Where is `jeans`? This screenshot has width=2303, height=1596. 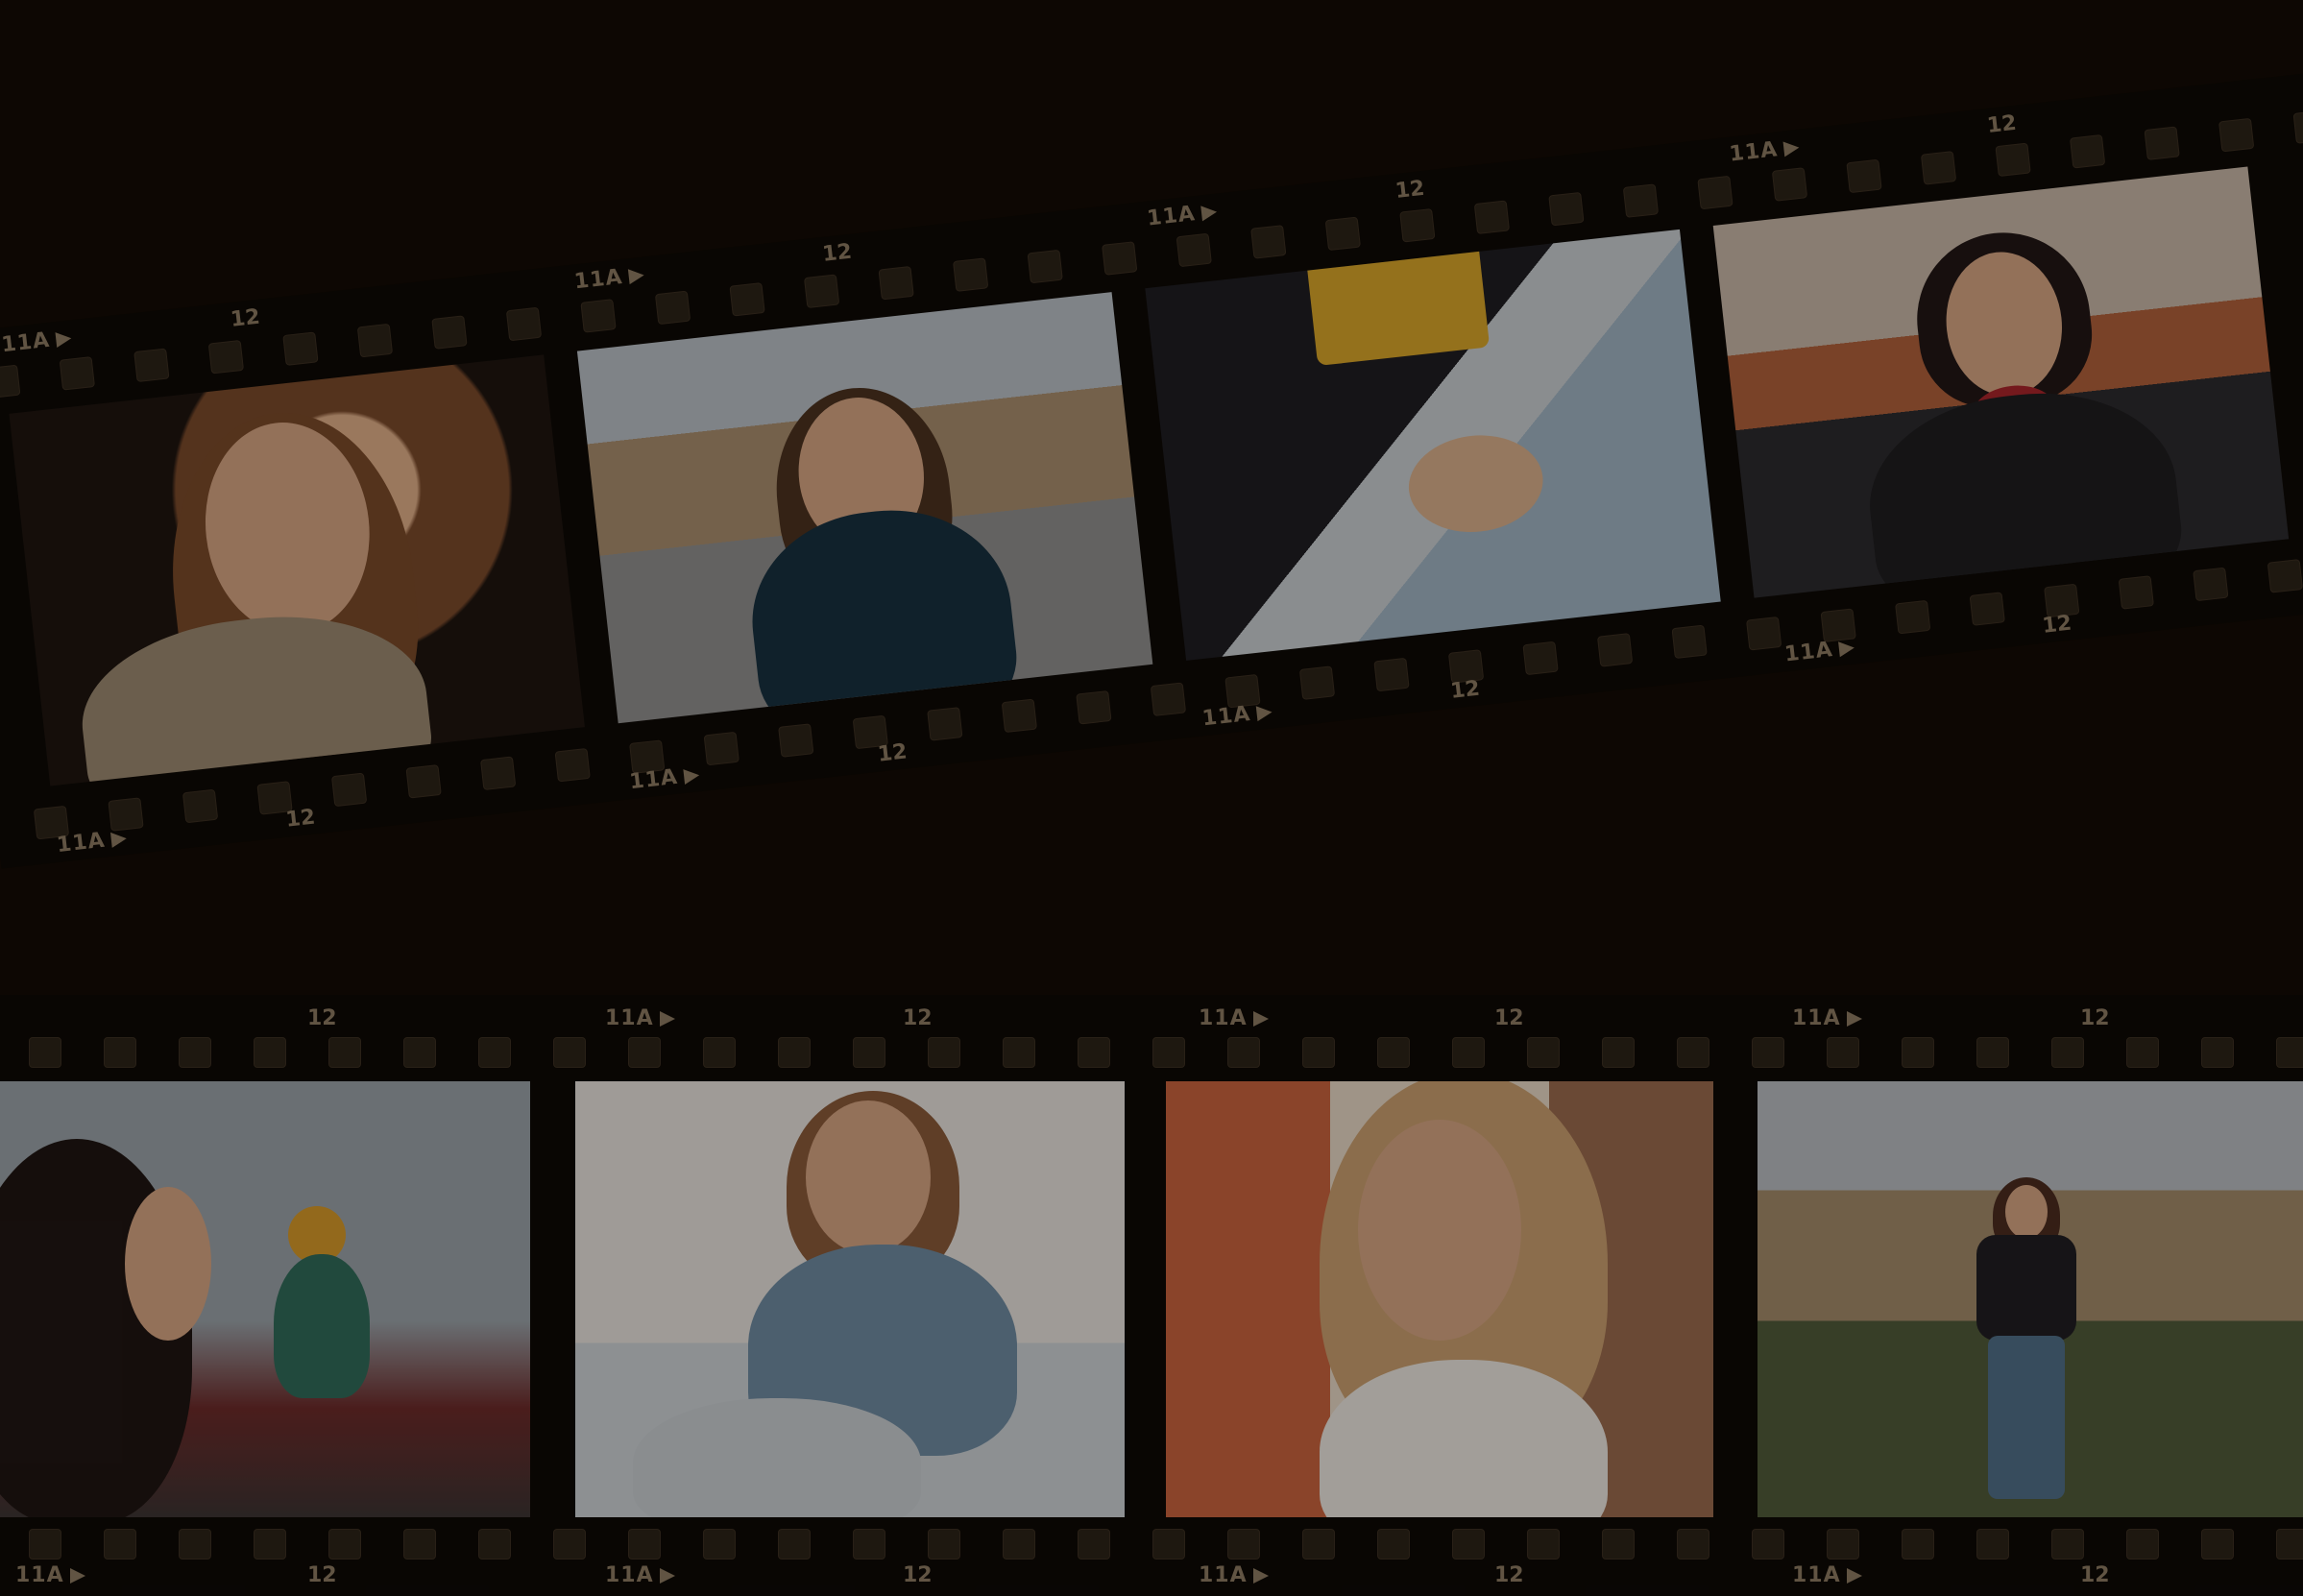 jeans is located at coordinates (2026, 1417).